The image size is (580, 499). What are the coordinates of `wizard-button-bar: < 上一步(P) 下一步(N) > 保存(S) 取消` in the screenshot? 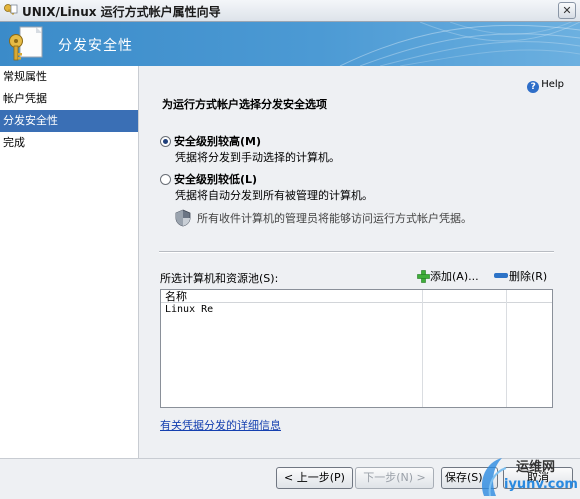 It's located at (290, 478).